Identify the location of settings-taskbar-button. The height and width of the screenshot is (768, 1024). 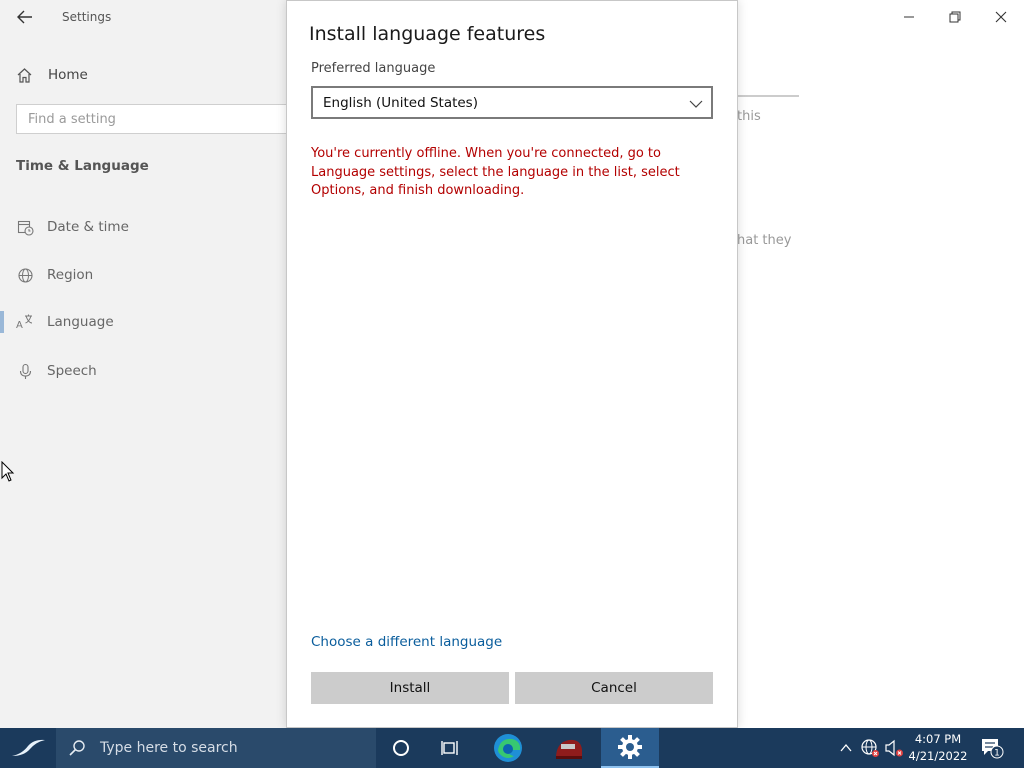
(630, 748).